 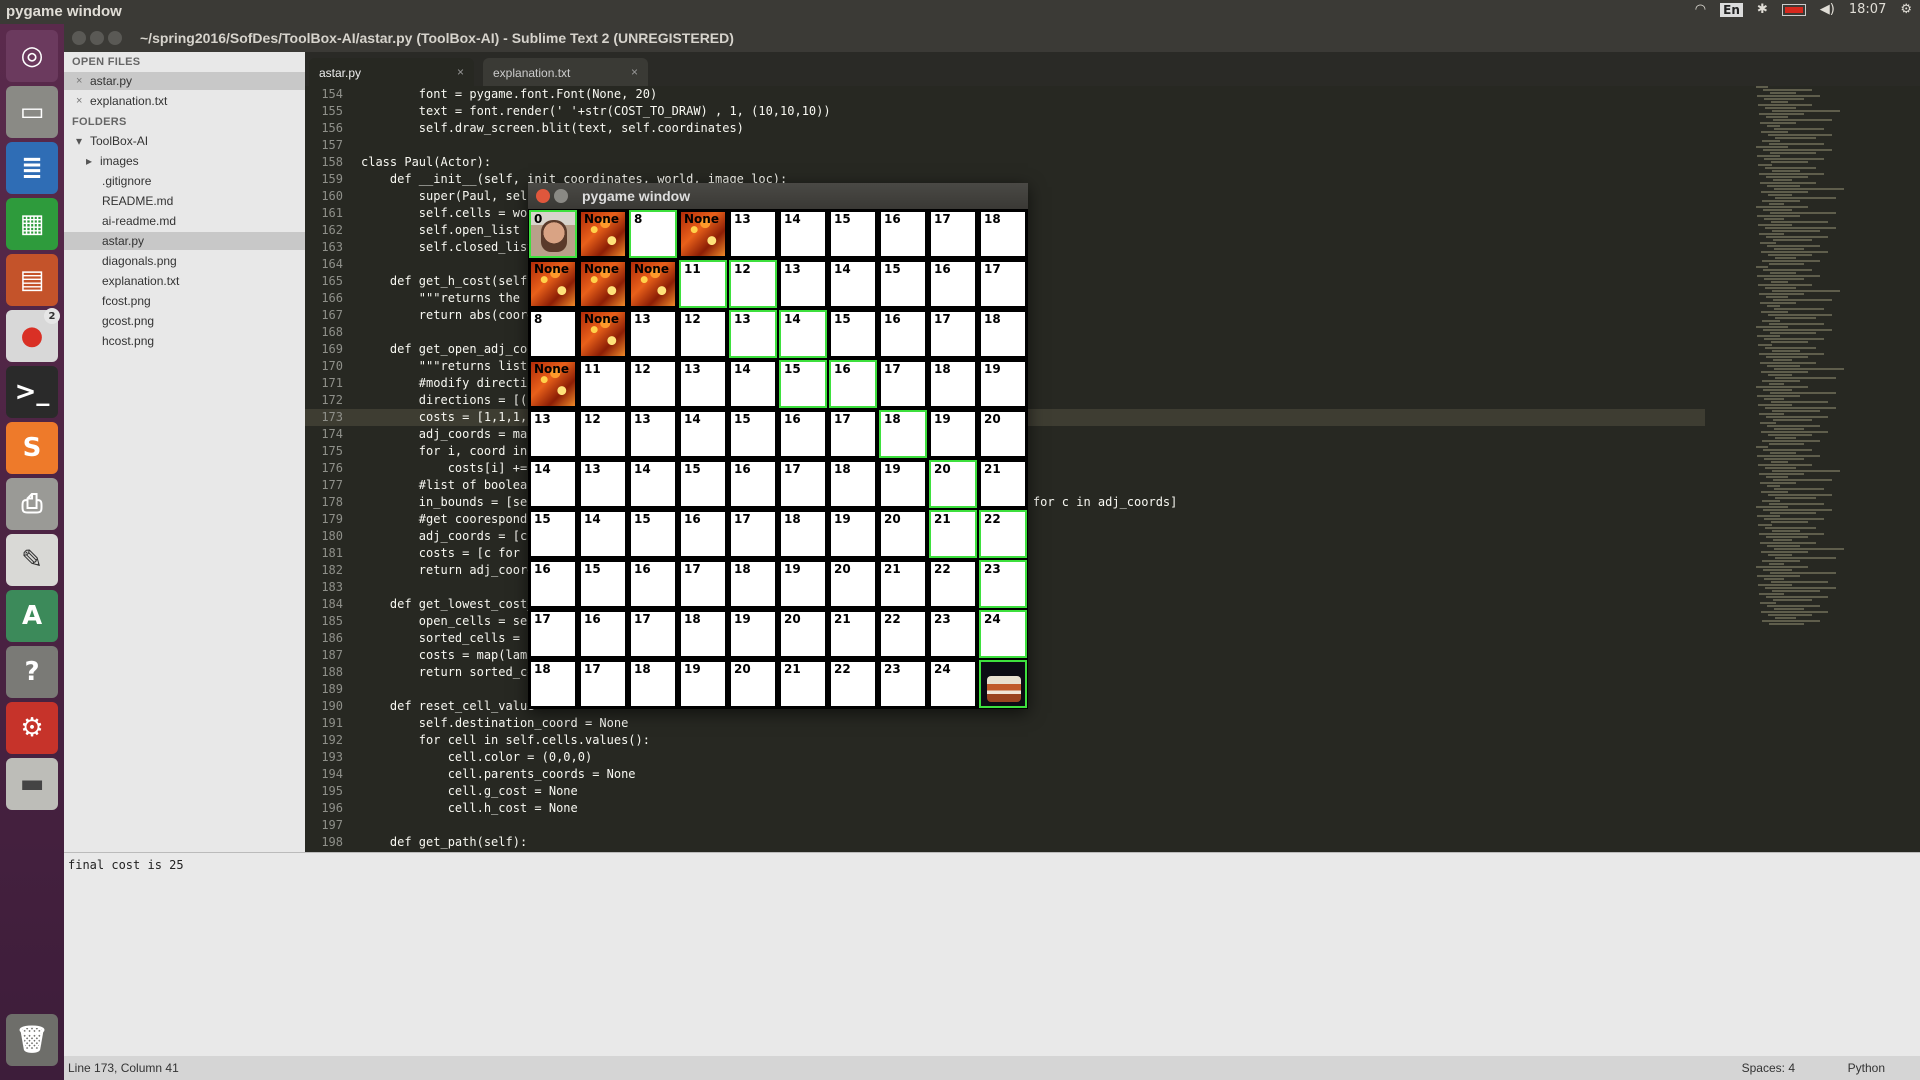 I want to click on trash-icon: 🗑, so click(x=32, y=1040).